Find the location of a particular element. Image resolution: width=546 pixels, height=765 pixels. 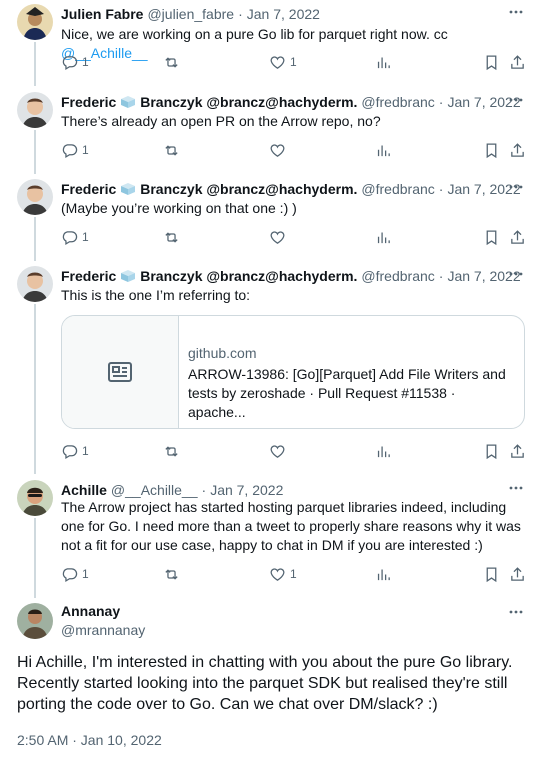

author-handle: @mrannanay is located at coordinates (103, 630).